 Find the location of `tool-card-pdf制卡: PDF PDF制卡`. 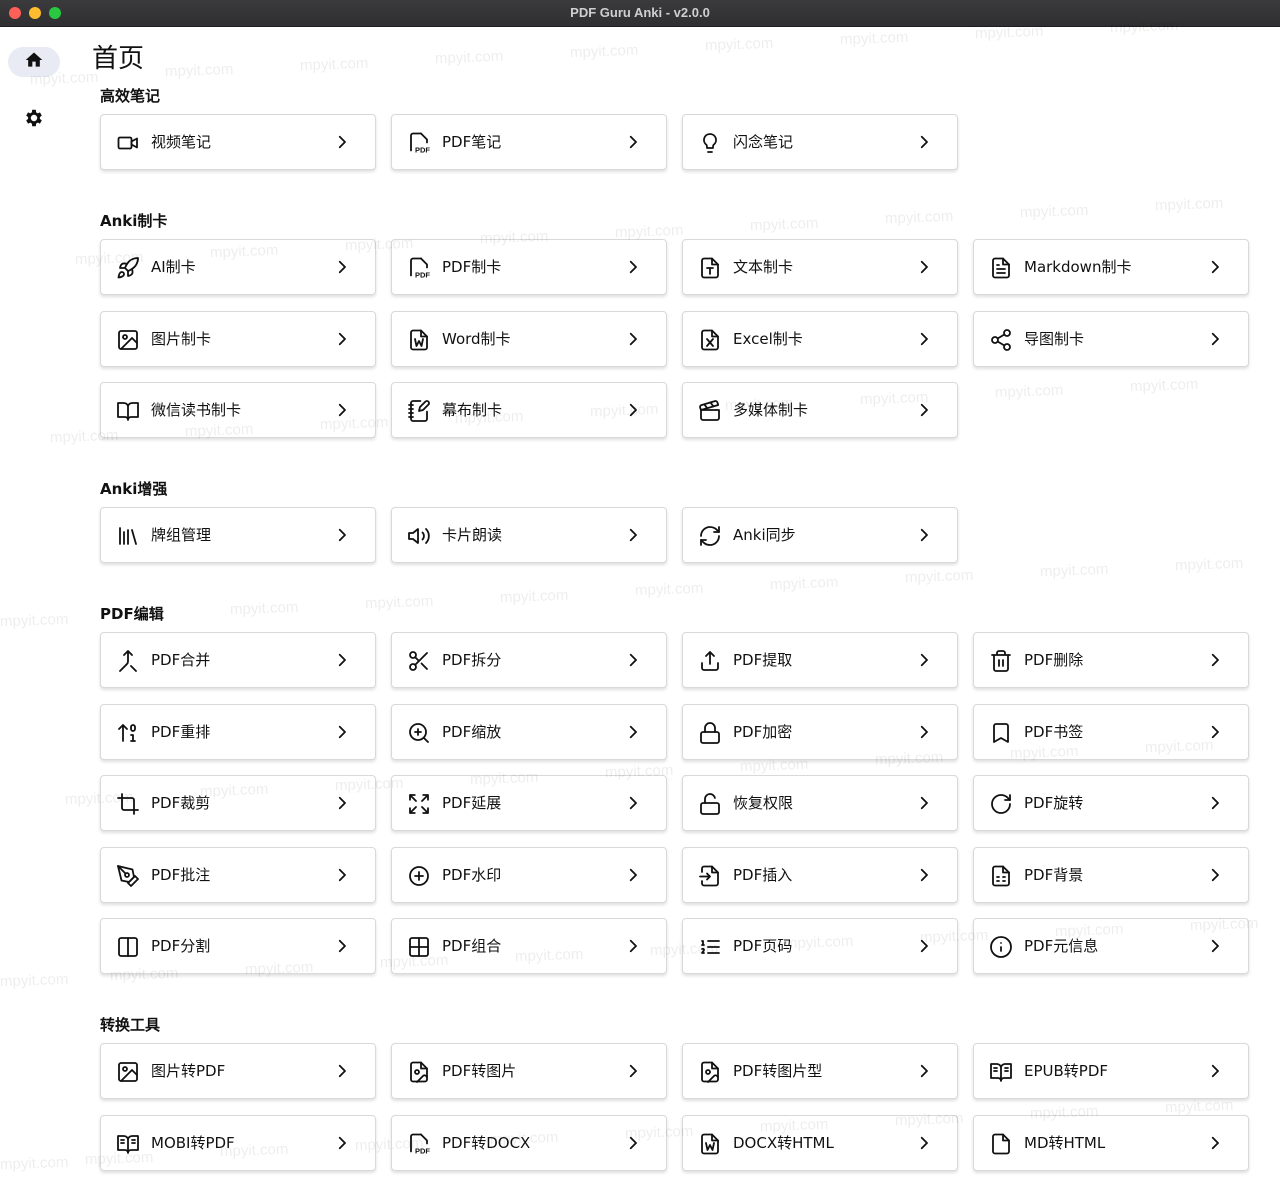

tool-card-pdf制卡: PDF PDF制卡 is located at coordinates (529, 267).